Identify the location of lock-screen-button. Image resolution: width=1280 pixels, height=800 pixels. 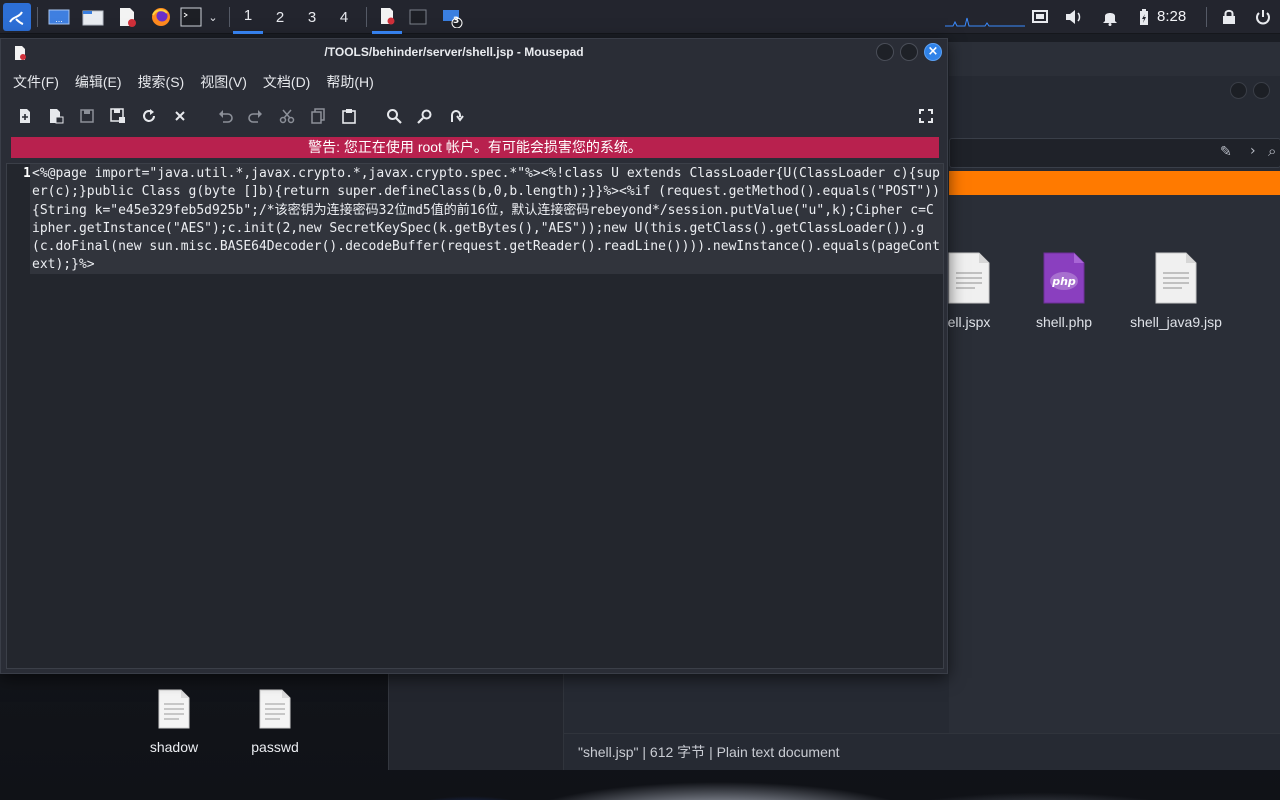
(1229, 17).